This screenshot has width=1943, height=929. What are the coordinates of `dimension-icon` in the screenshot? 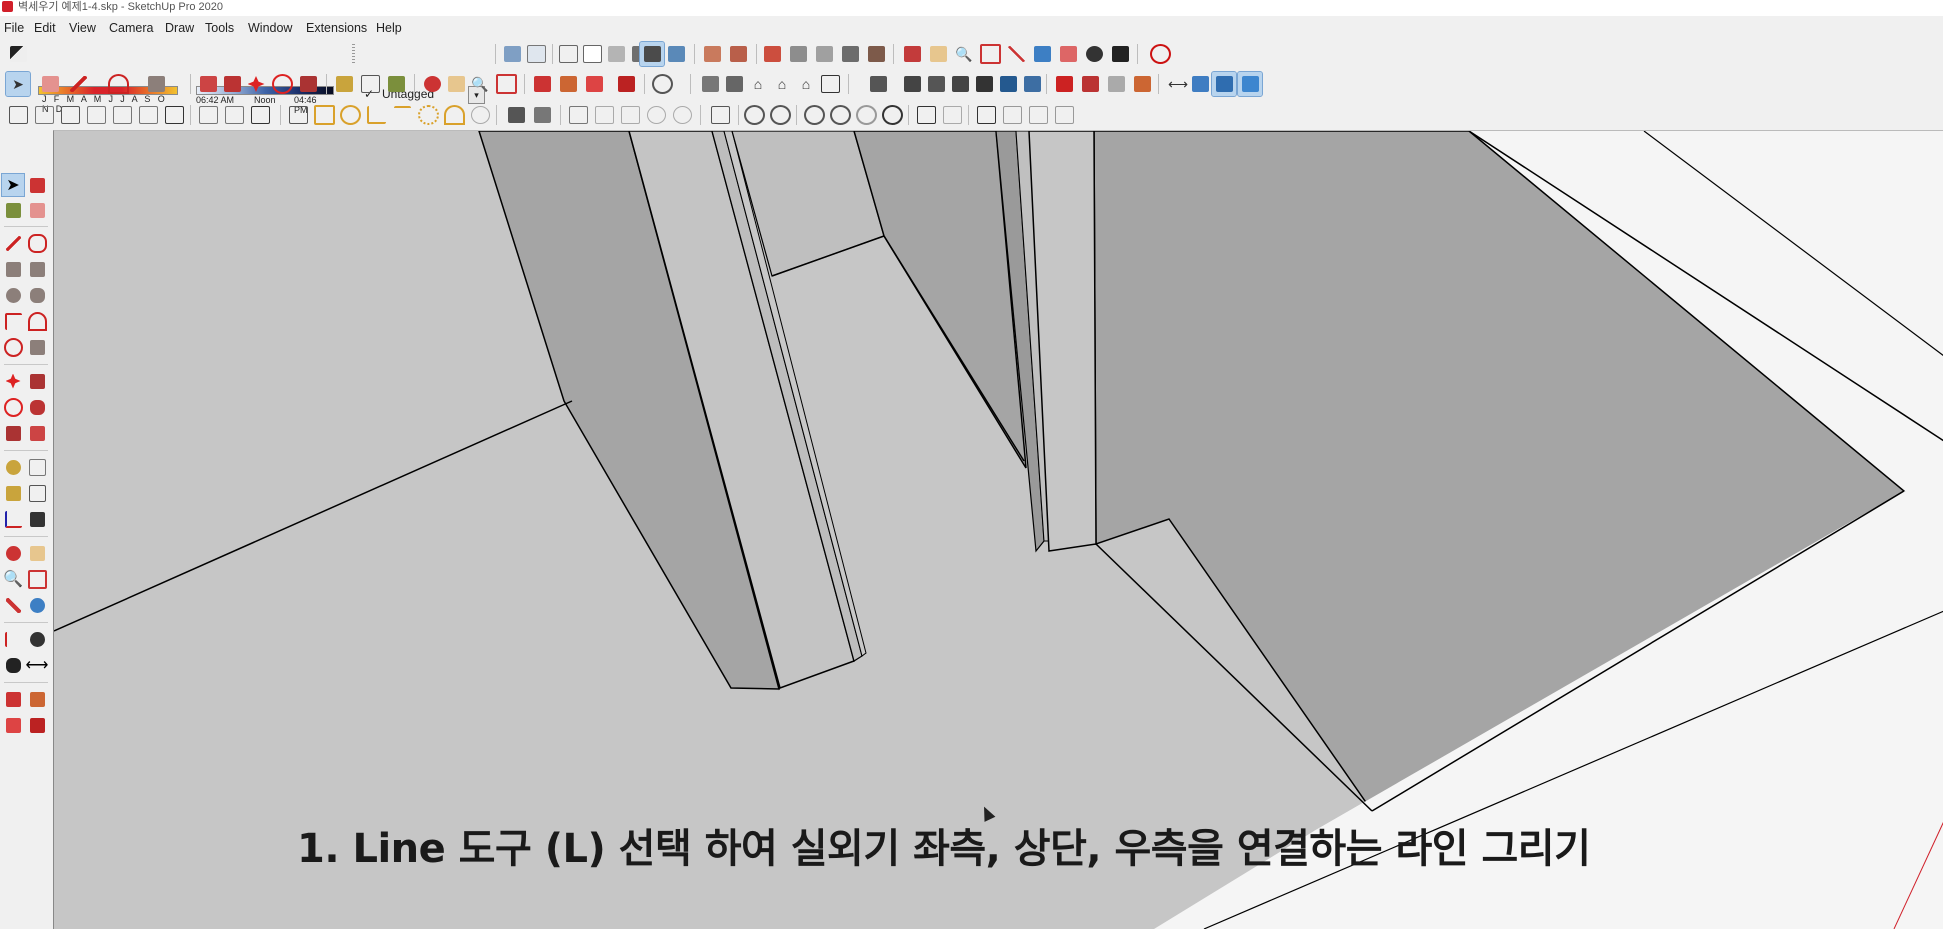 It's located at (37, 467).